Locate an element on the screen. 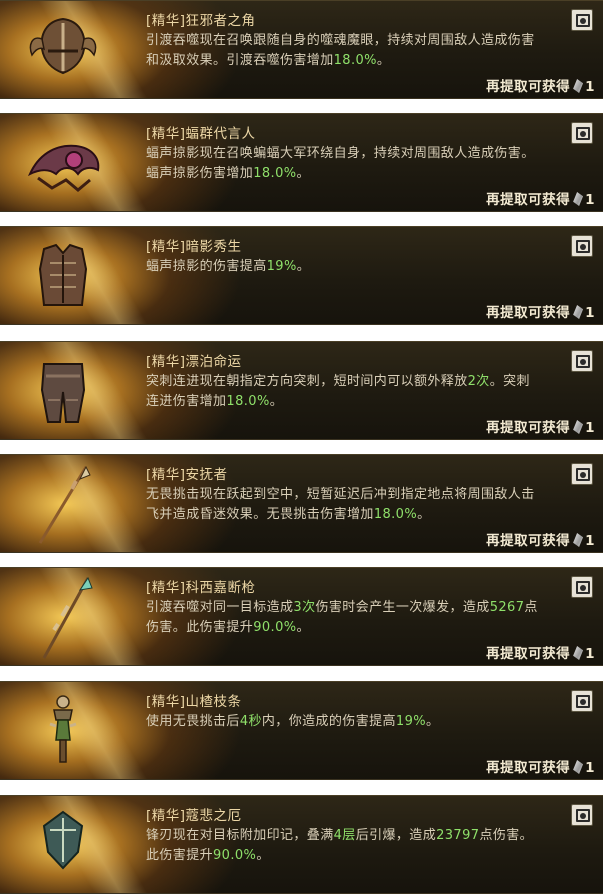 The image size is (603, 894). item-title: [精华]山楂枝条 is located at coordinates (194, 702).